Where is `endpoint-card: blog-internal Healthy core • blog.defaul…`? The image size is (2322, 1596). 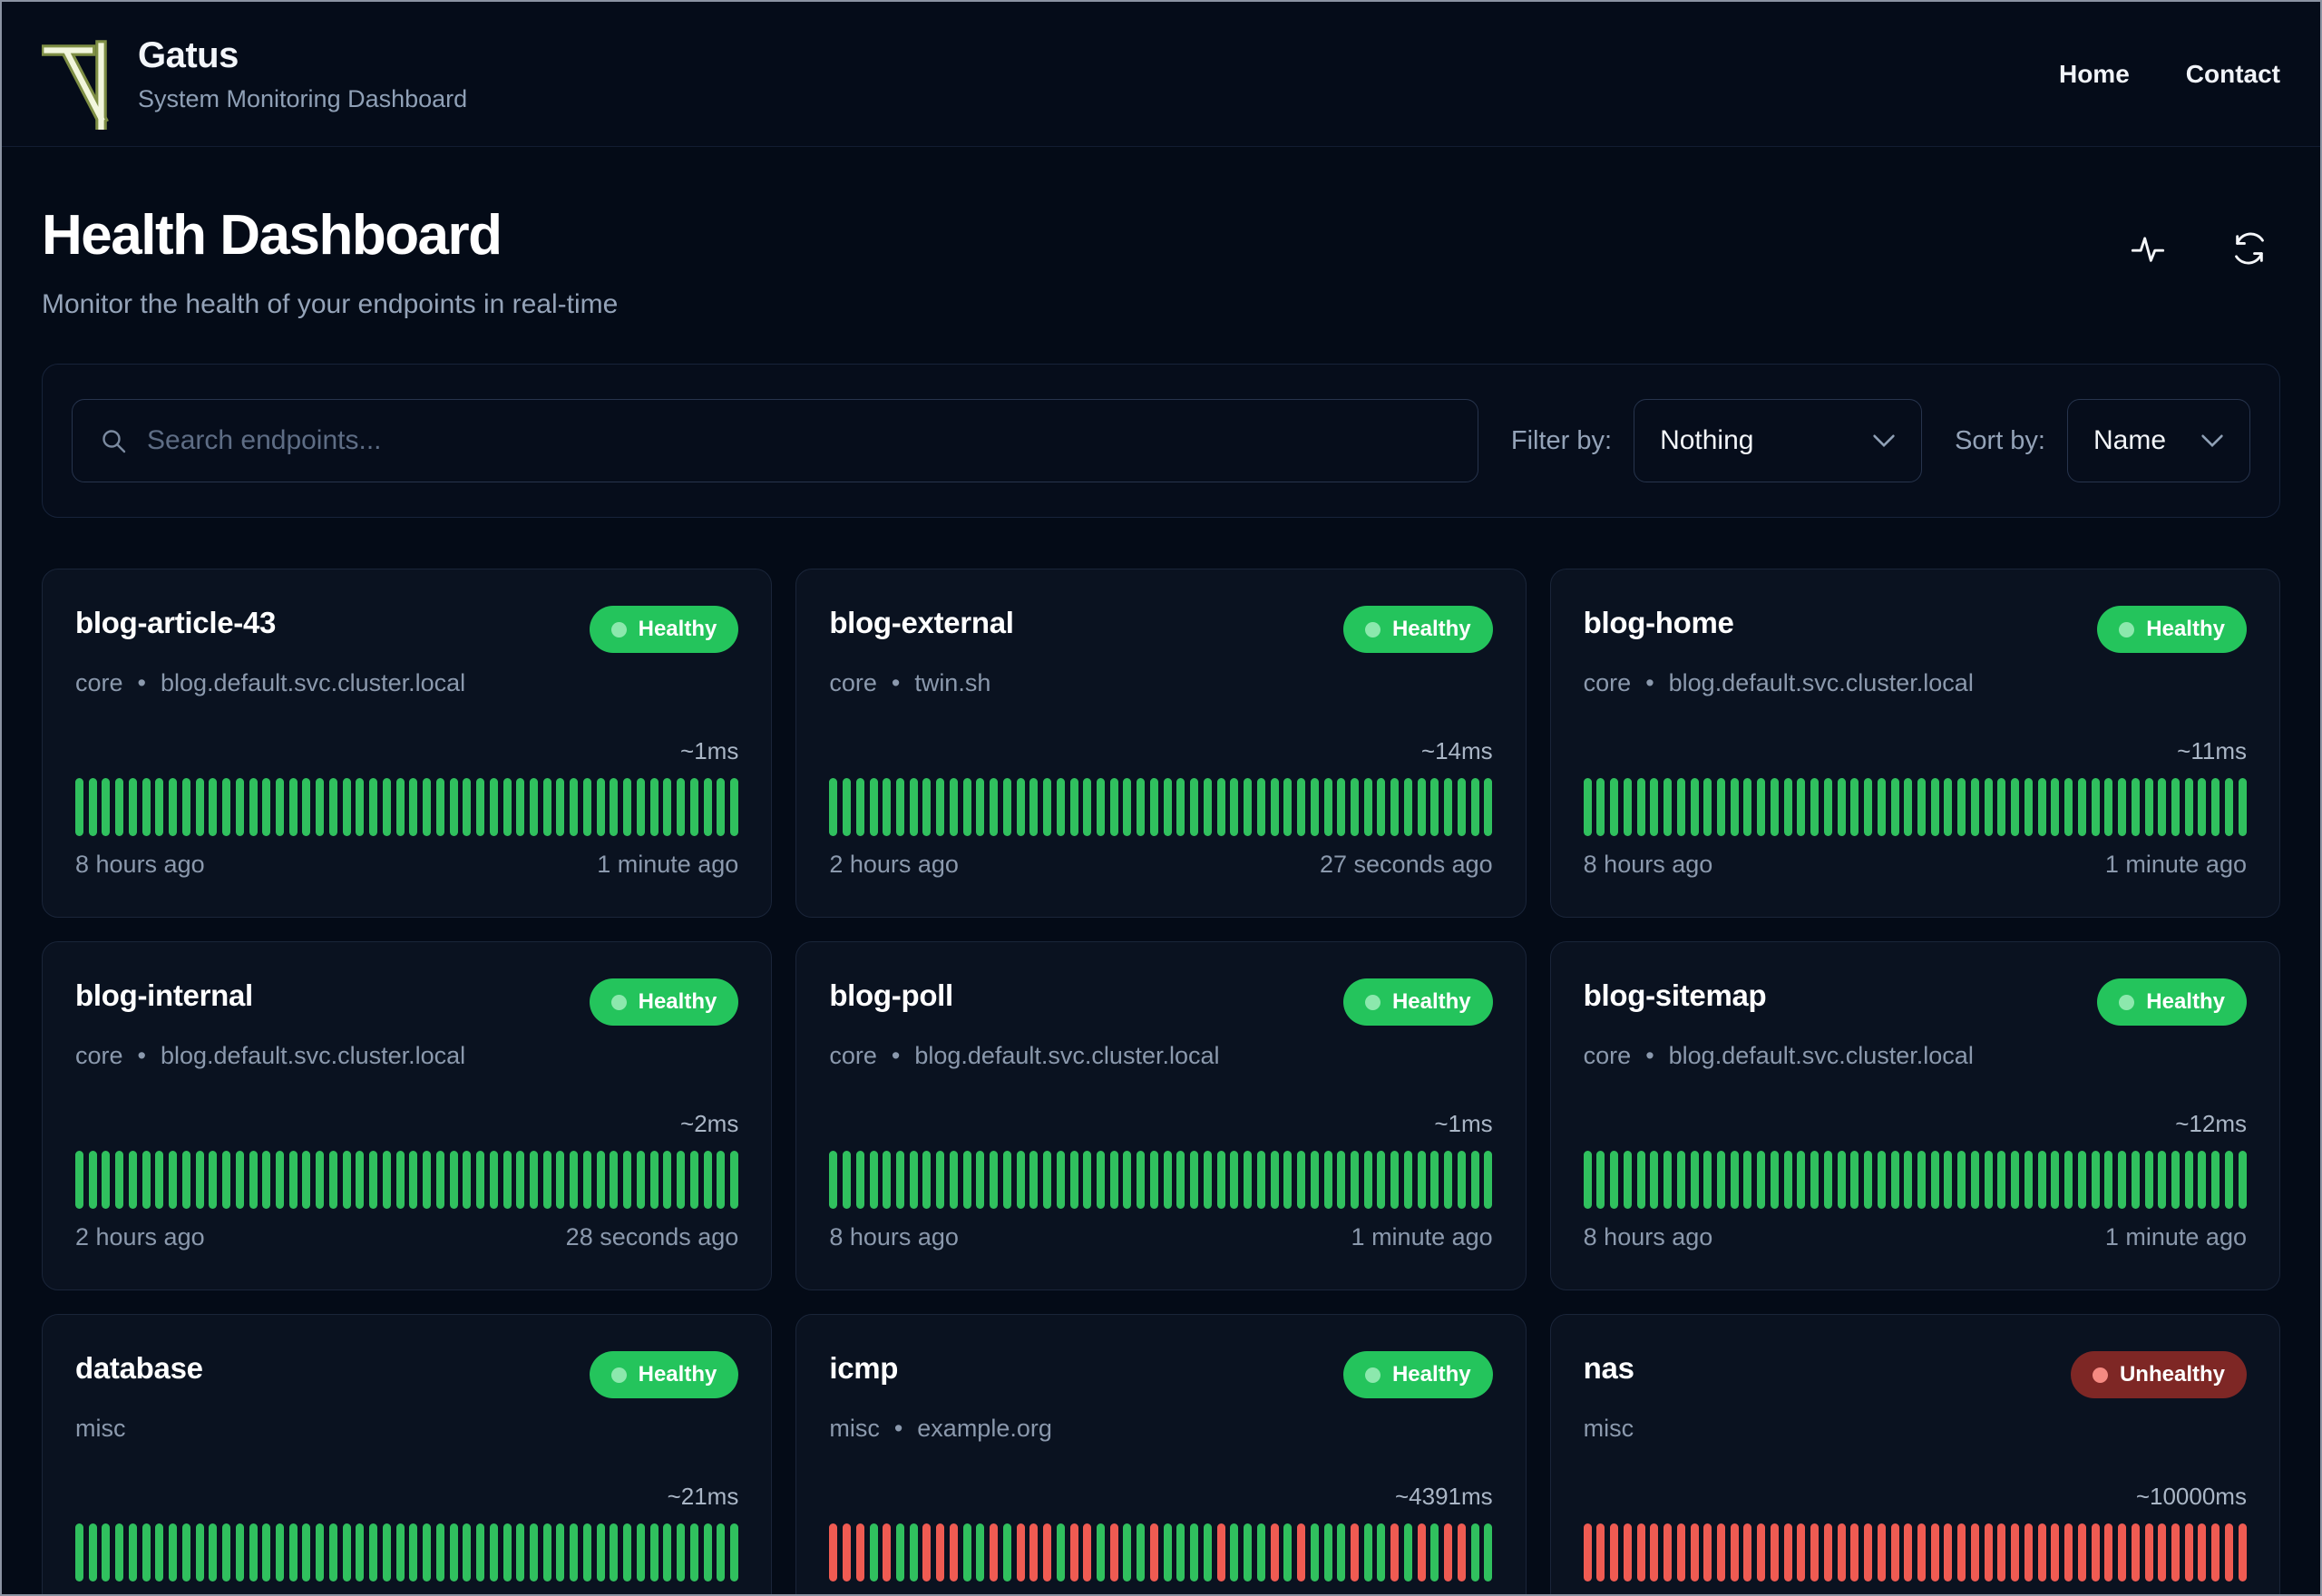
endpoint-card: blog-internal Healthy core • blog.defaul… is located at coordinates (407, 1115).